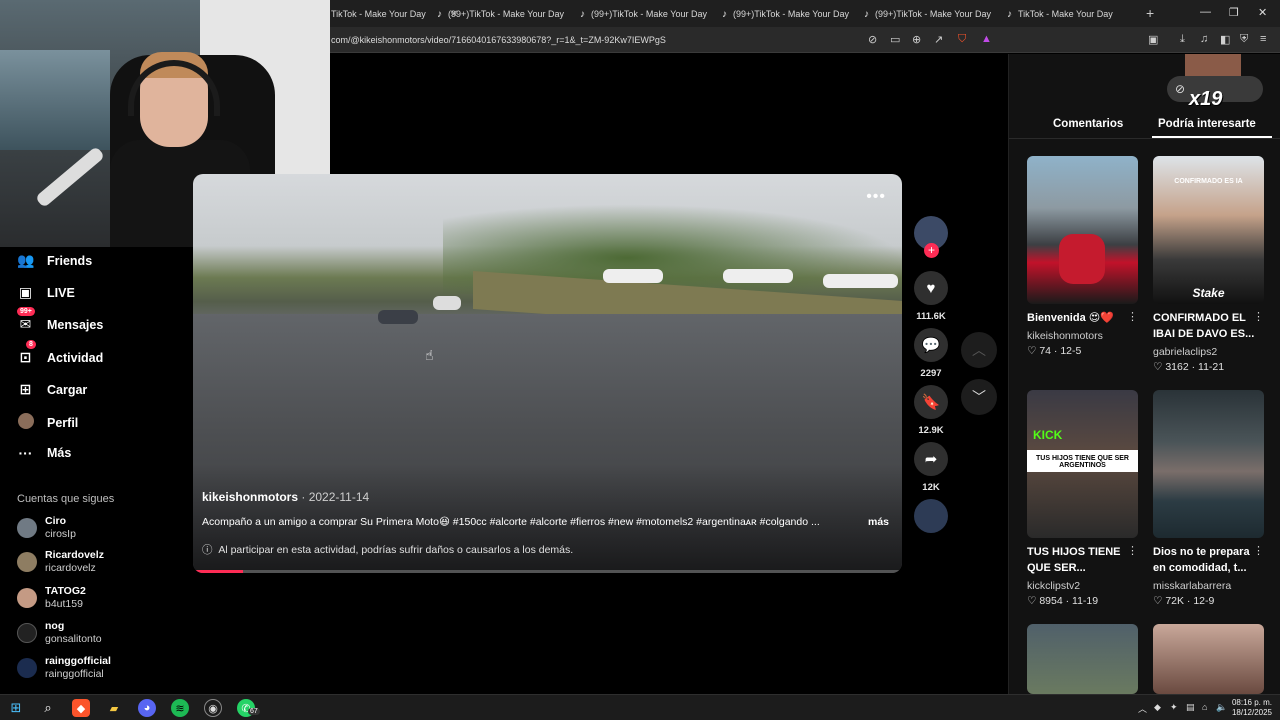 The width and height of the screenshot is (1280, 720). Describe the element at coordinates (878, 522) in the screenshot. I see `more-text-button: más` at that location.